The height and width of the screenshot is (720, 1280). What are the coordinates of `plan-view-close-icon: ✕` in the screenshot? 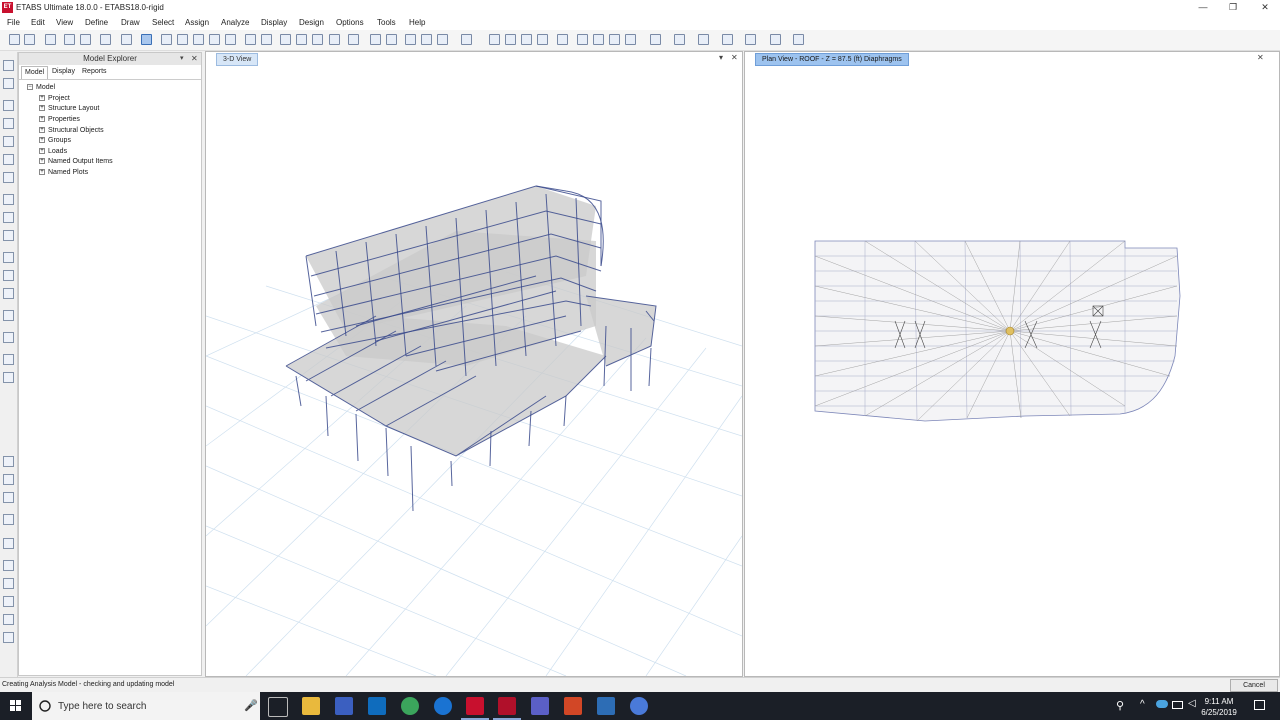 It's located at (1260, 57).